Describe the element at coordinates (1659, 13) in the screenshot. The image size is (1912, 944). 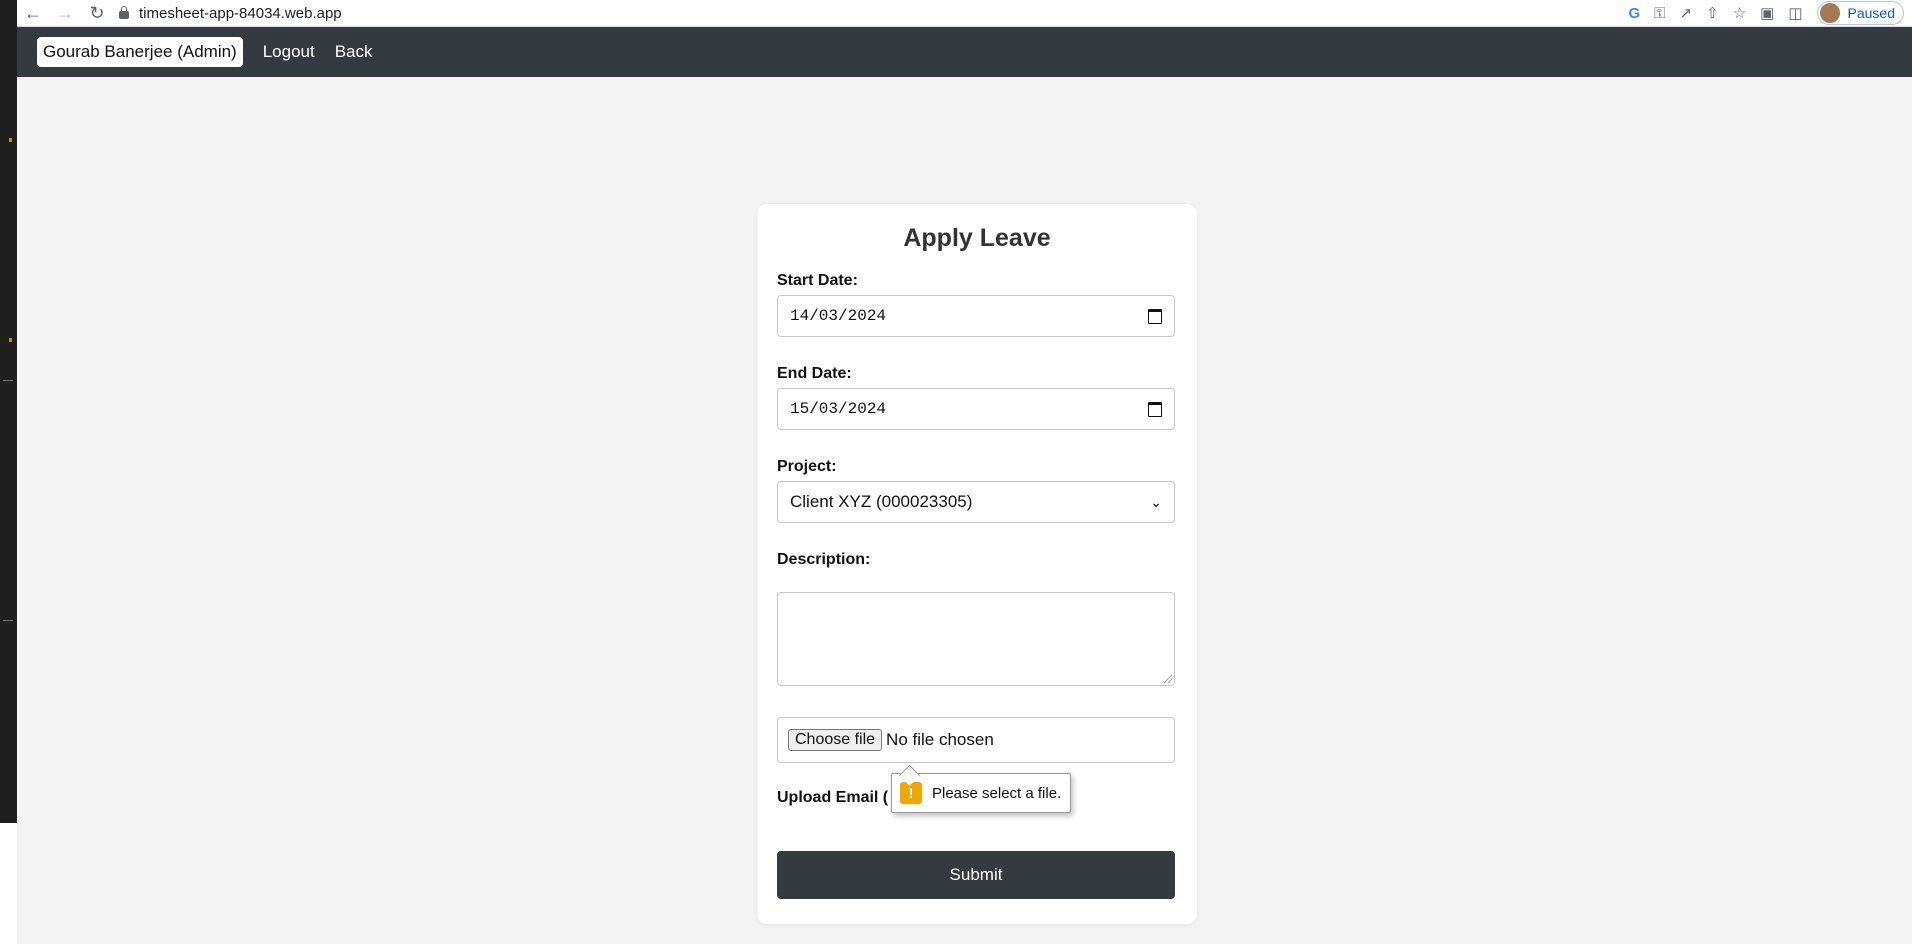
I see `key-icon: ⚿` at that location.